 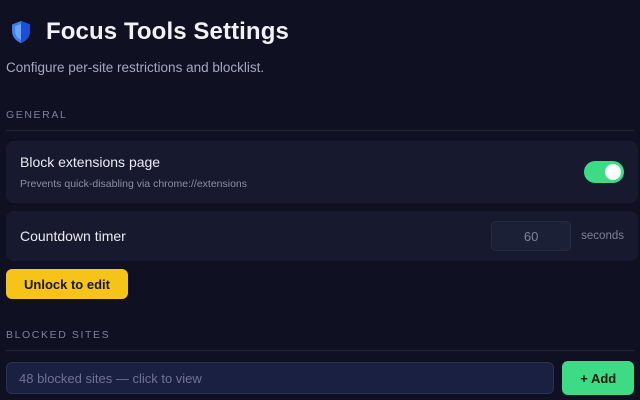 I want to click on block-extensions-title: Block extensions page, so click(x=90, y=162).